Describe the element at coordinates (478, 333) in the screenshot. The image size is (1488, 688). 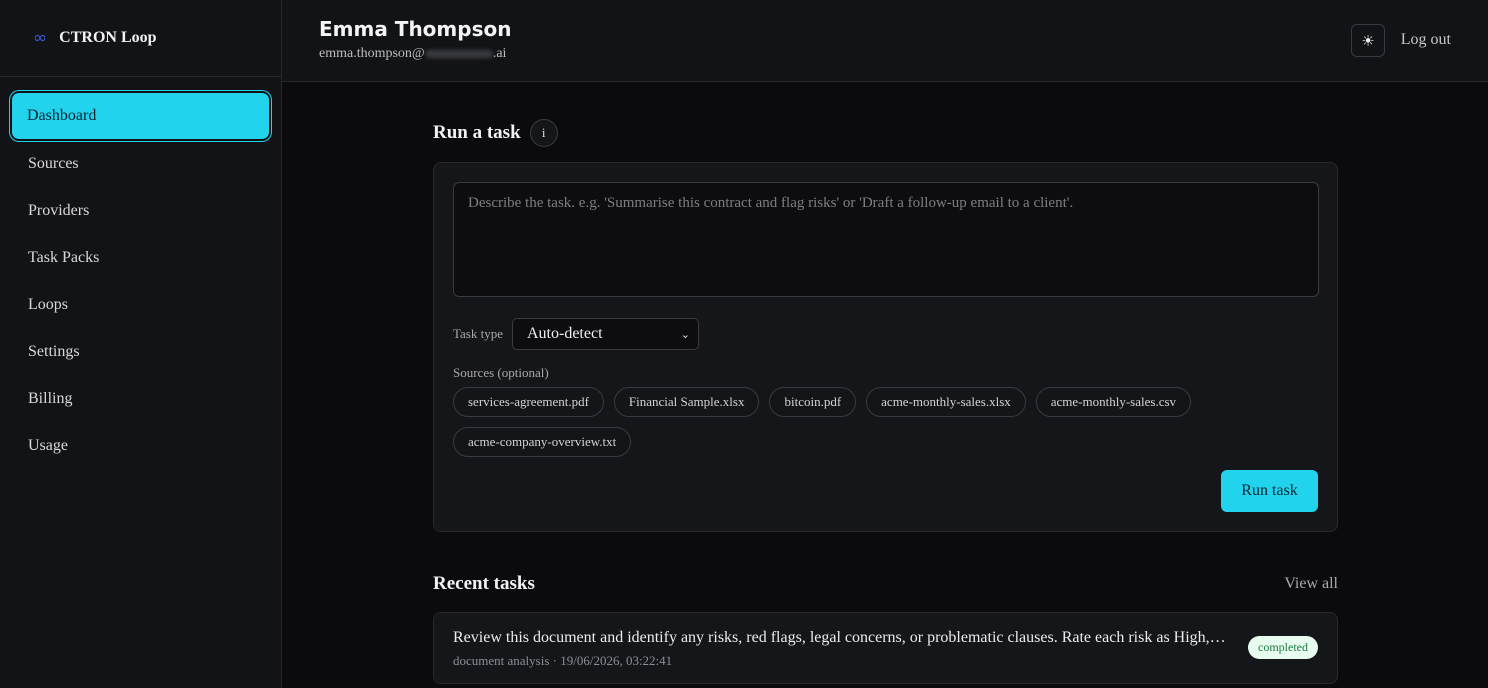
I see `task-type-label: Task type` at that location.